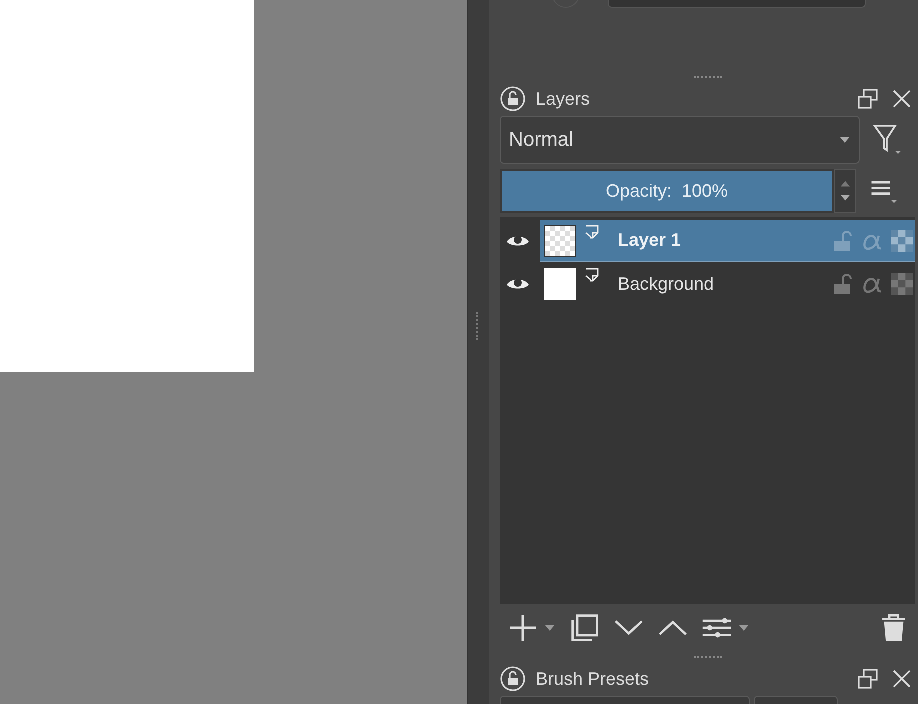 Image resolution: width=918 pixels, height=704 pixels. I want to click on add-icon, so click(523, 628).